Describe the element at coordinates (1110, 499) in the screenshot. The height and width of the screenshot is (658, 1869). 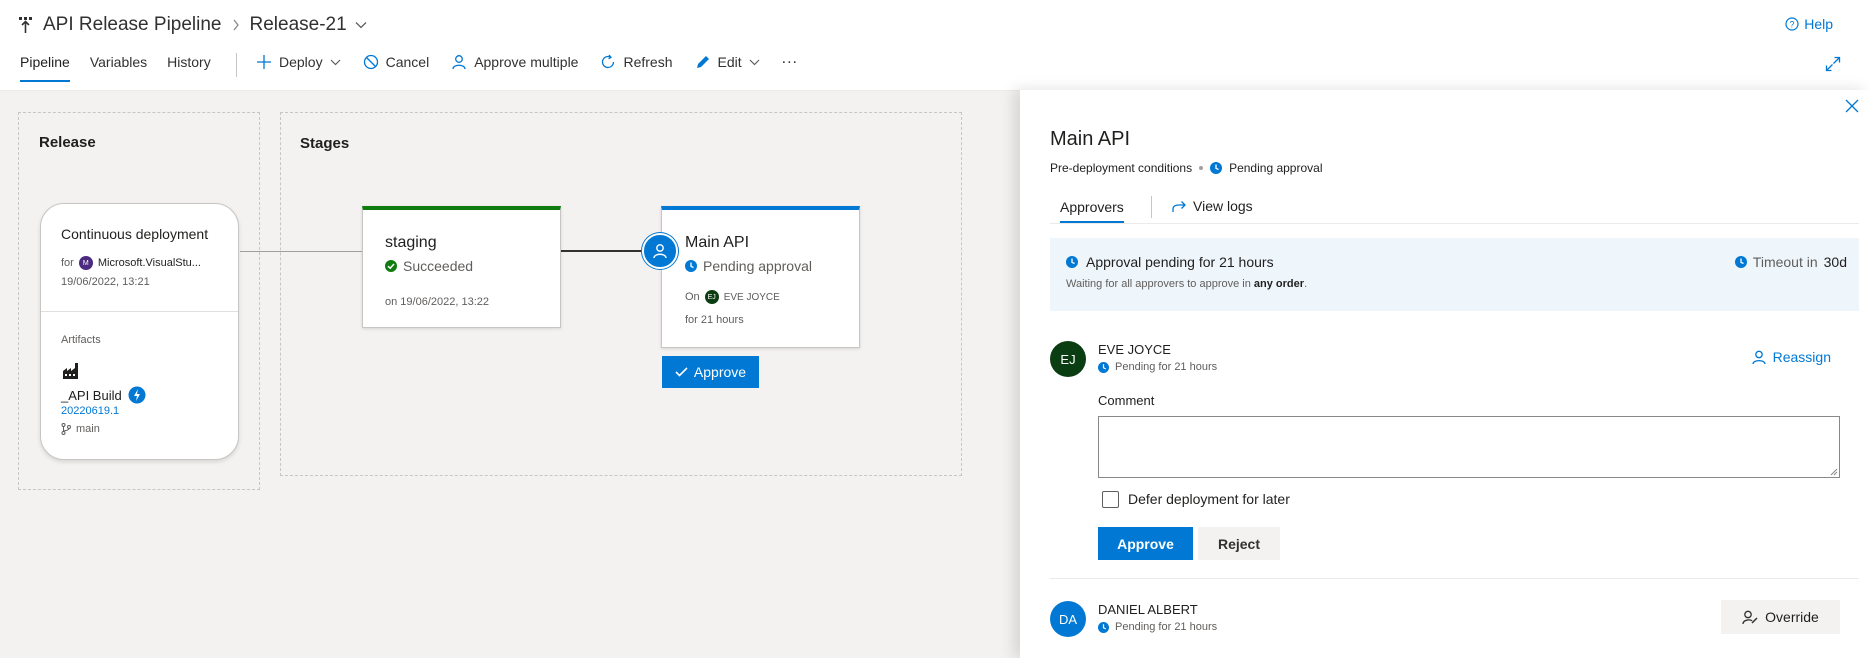
I see `defer-checkbox` at that location.